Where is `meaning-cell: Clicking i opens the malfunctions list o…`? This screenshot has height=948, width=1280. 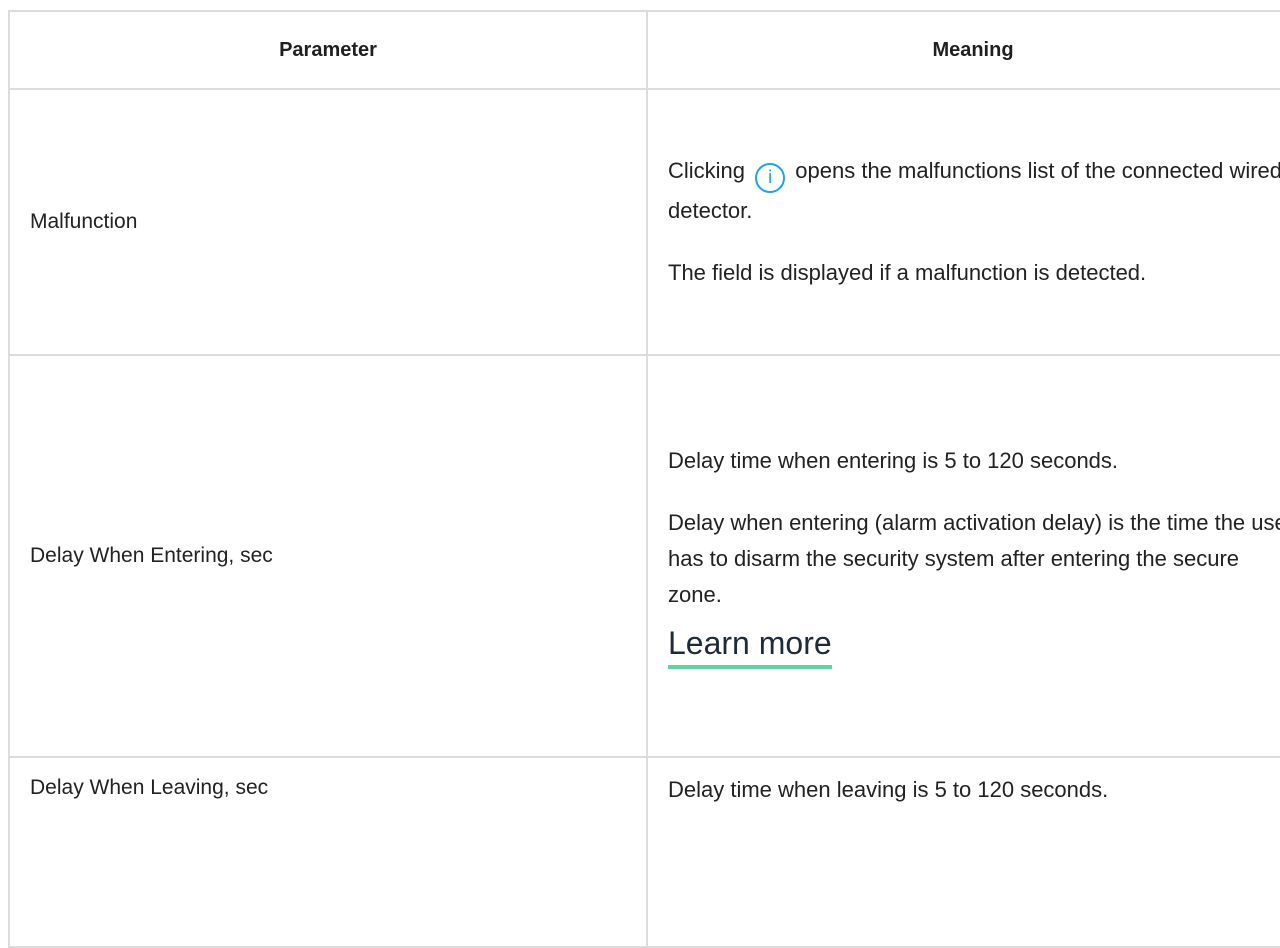
meaning-cell: Clicking i opens the malfunctions list o… is located at coordinates (963, 222).